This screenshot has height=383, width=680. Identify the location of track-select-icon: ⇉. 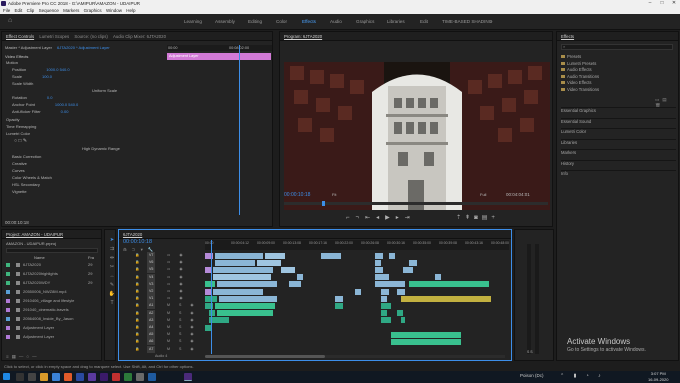
(112, 249).